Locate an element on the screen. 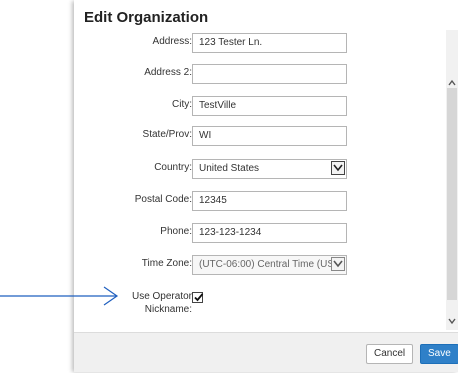 This screenshot has width=458, height=373. use-operator-nickname-row: Use Operator Nickname: is located at coordinates (260, 305).